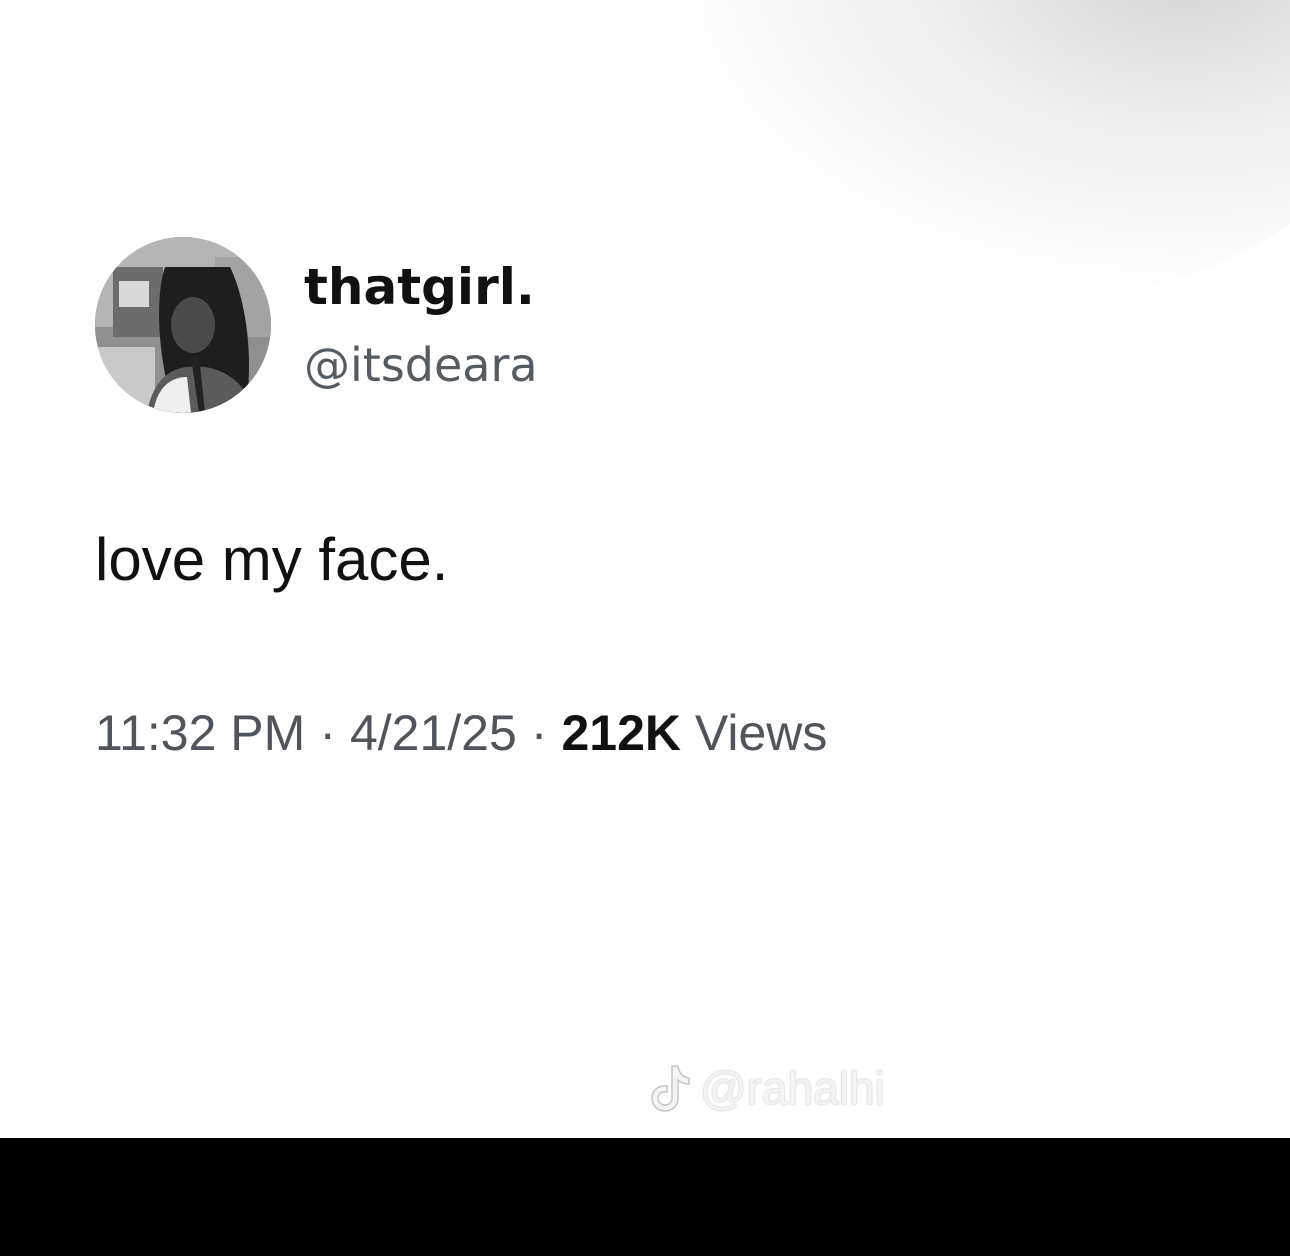  Describe the element at coordinates (433, 733) in the screenshot. I see `tweet-date: 4/21/25` at that location.